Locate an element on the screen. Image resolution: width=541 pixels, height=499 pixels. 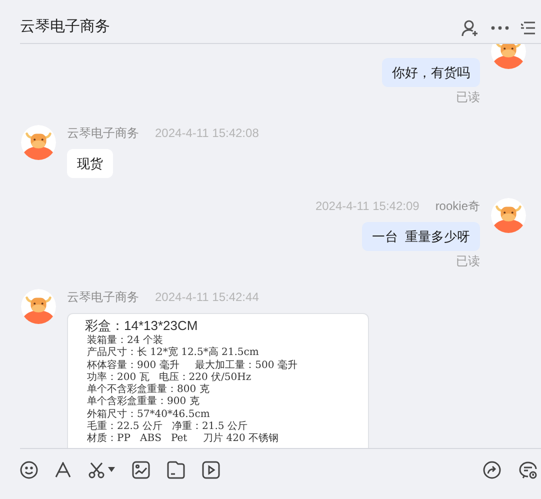
image-icon is located at coordinates (141, 469).